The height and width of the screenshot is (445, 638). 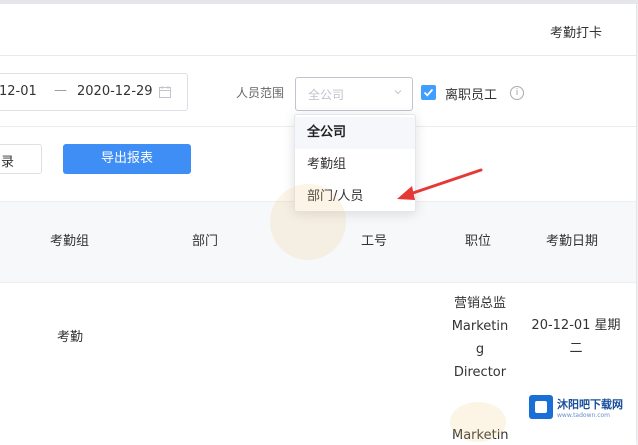 What do you see at coordinates (165, 92) in the screenshot?
I see `calendar-icon` at bounding box center [165, 92].